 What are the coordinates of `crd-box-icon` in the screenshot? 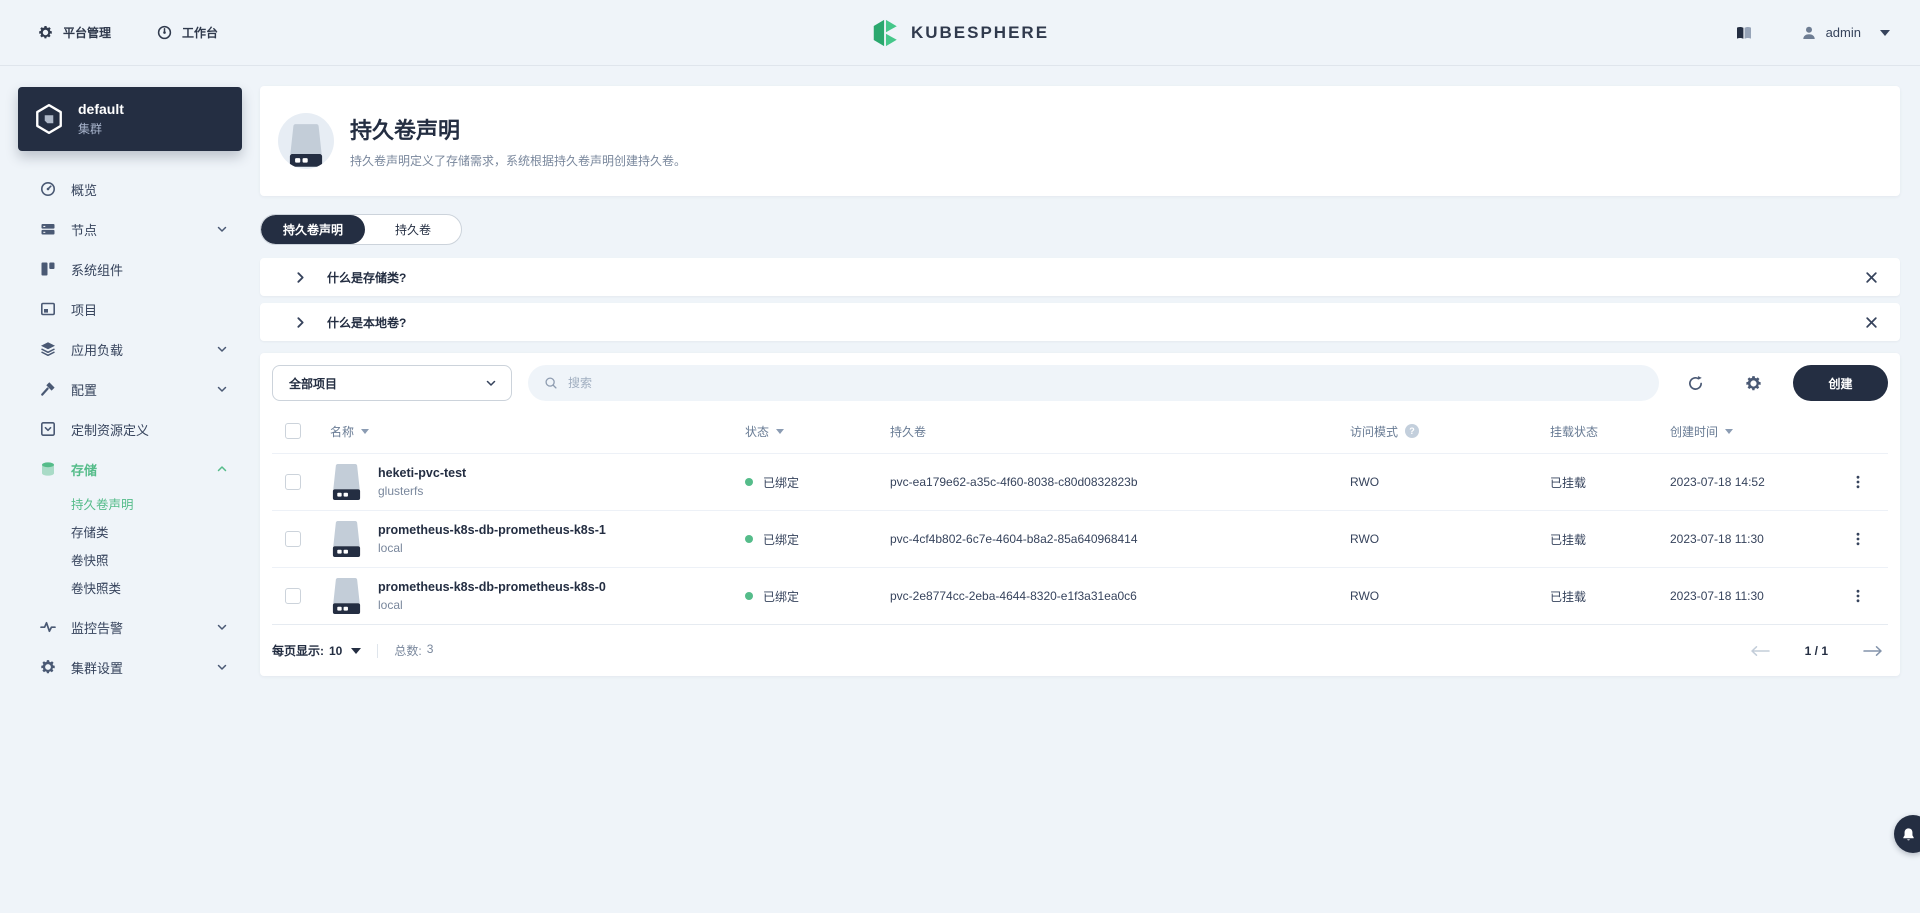 It's located at (48, 429).